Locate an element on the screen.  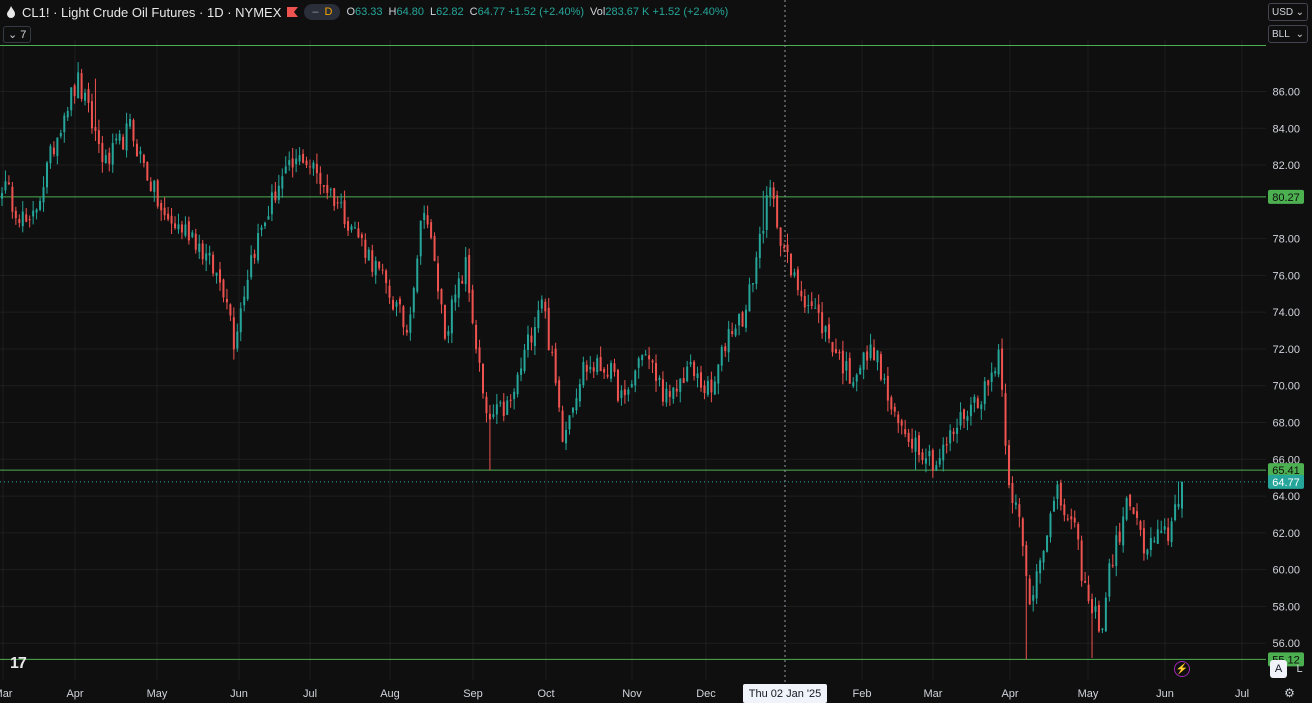
currency-select: USD ⌄ is located at coordinates (1288, 12).